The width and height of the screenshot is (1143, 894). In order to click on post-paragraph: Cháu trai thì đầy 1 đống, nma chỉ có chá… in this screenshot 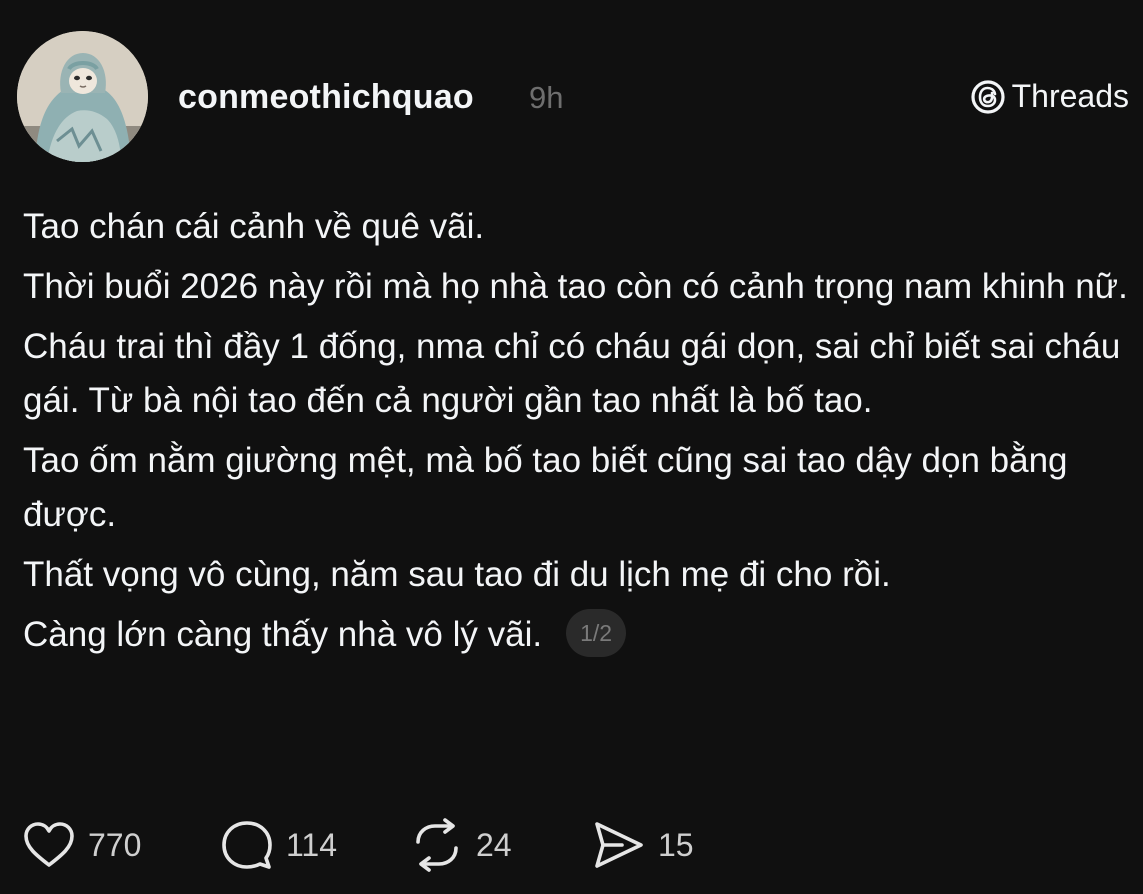, I will do `click(572, 373)`.